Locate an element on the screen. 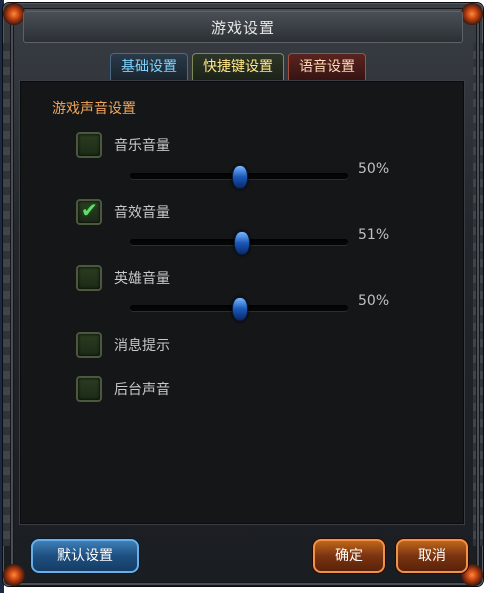  cancel-button: 取消 is located at coordinates (432, 556).